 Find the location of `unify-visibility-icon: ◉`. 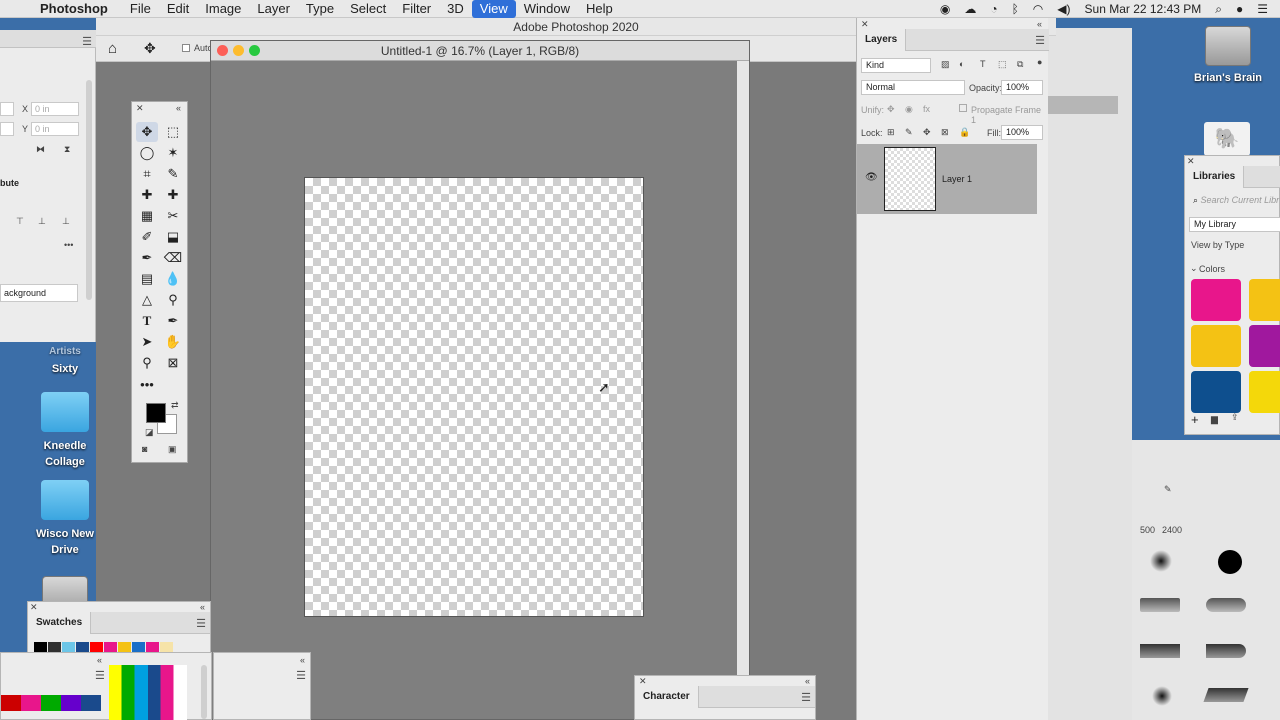

unify-visibility-icon: ◉ is located at coordinates (909, 109).